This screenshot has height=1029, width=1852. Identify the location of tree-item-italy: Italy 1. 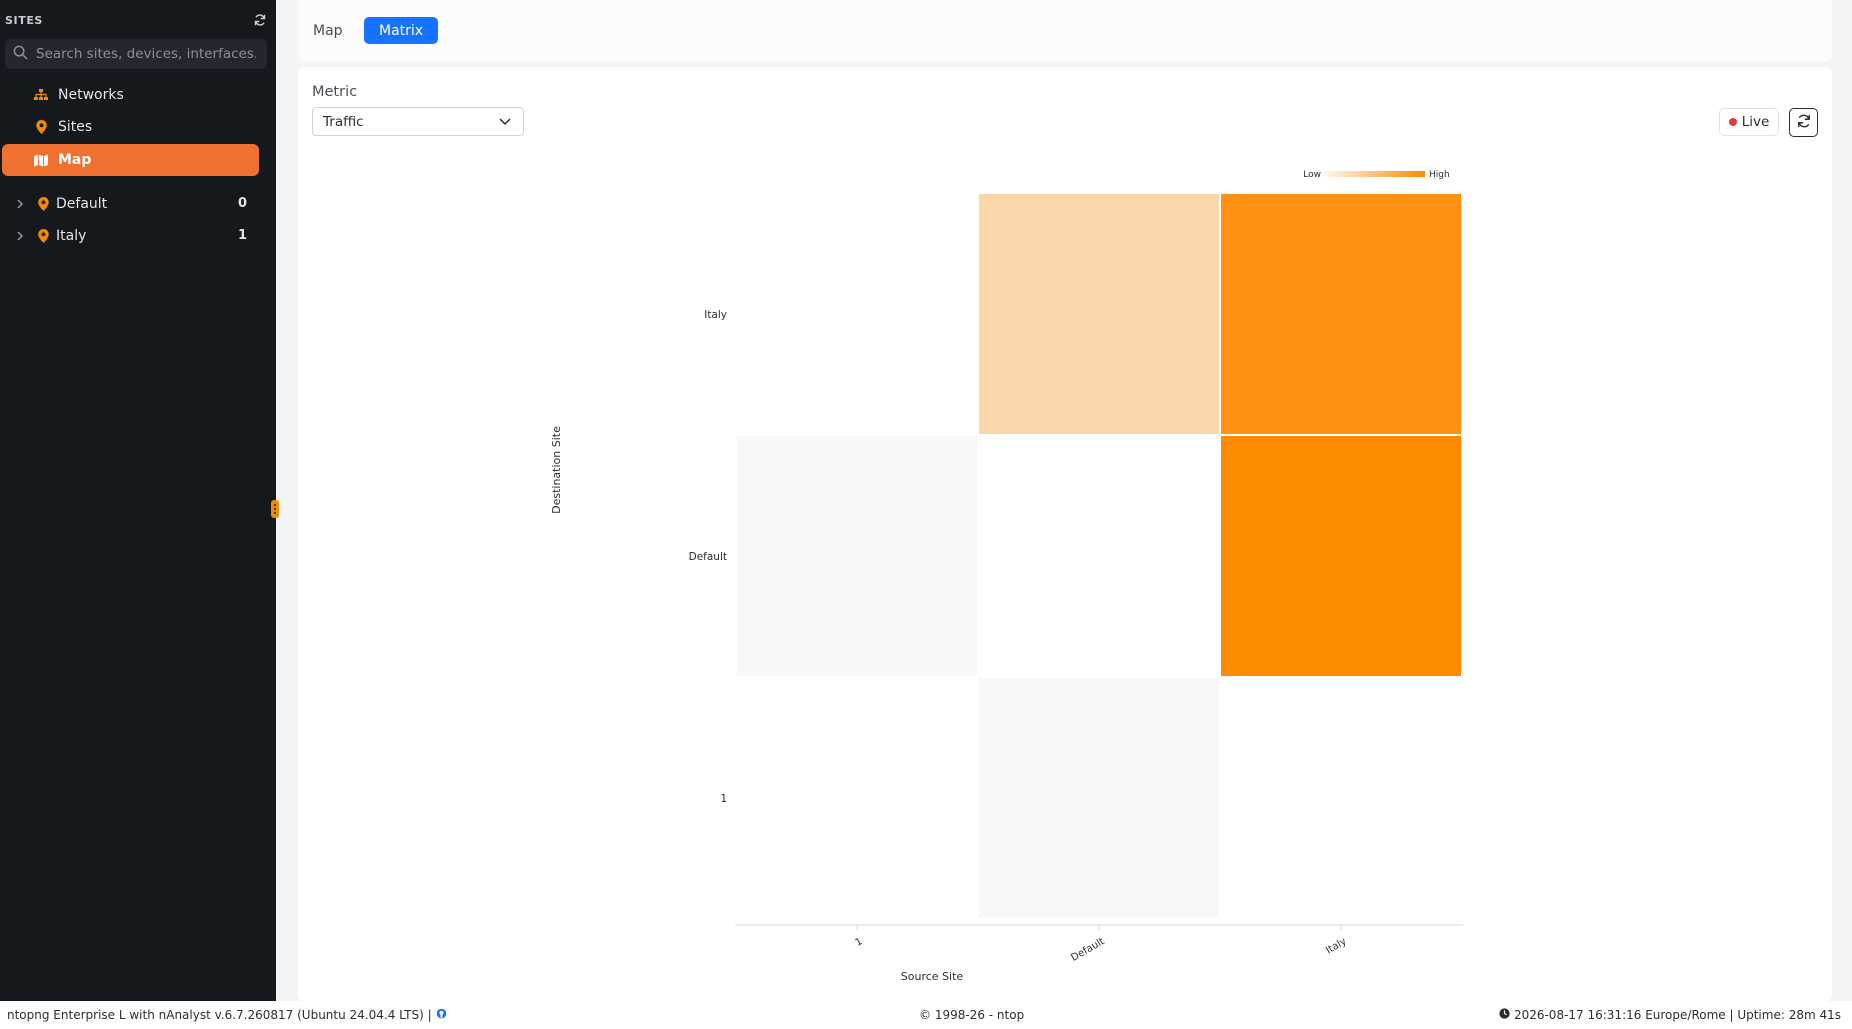
(130, 236).